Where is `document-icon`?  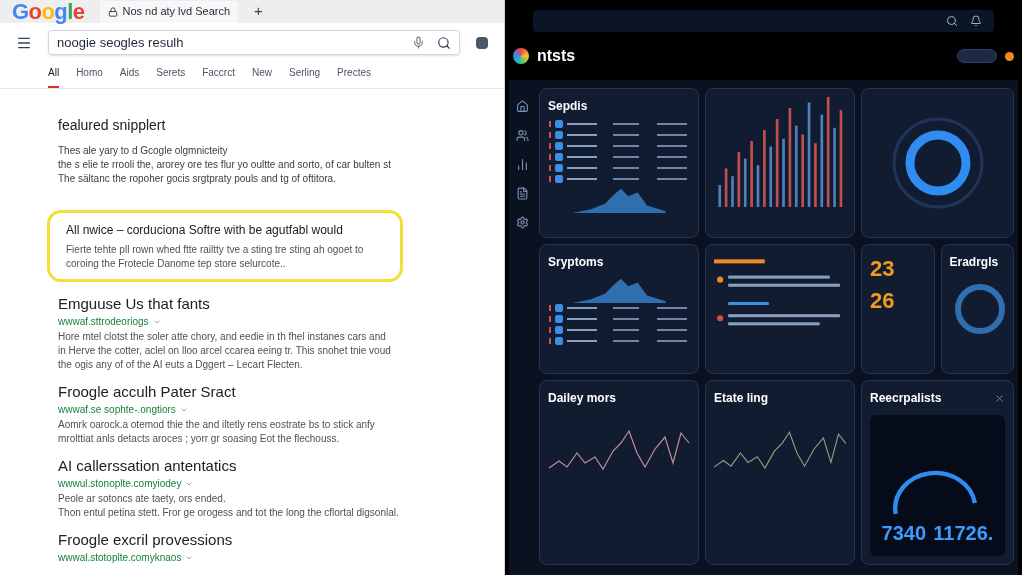 document-icon is located at coordinates (522, 193).